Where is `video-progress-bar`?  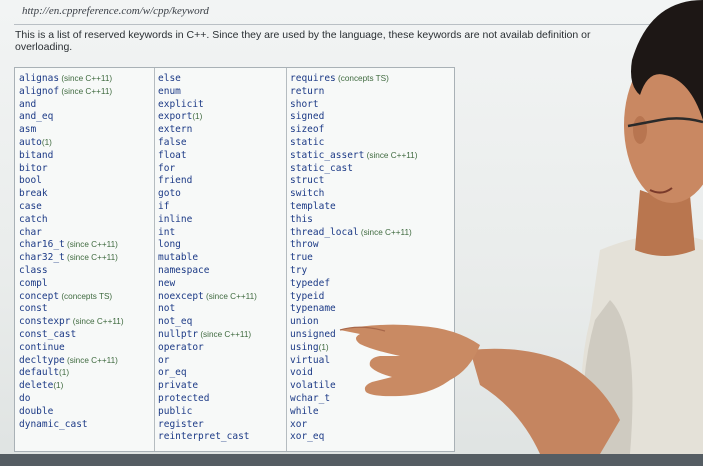 video-progress-bar is located at coordinates (351, 460).